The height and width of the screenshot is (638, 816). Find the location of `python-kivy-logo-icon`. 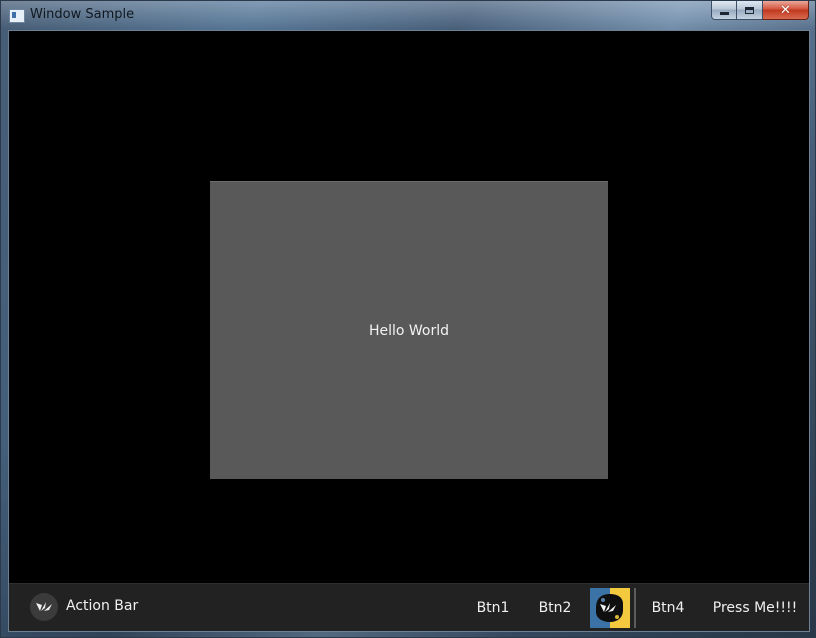

python-kivy-logo-icon is located at coordinates (609, 608).